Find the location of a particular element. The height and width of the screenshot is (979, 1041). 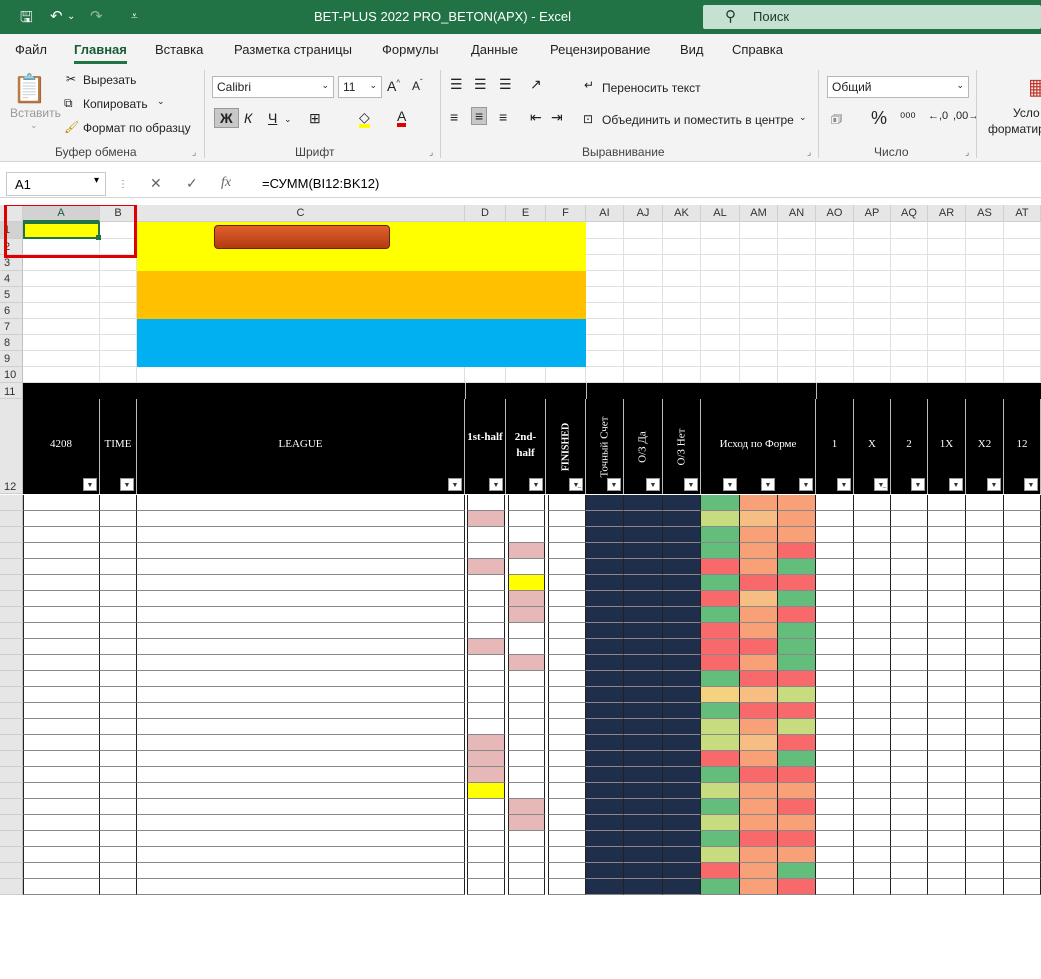

align-right-icon: ≡ is located at coordinates (503, 117).